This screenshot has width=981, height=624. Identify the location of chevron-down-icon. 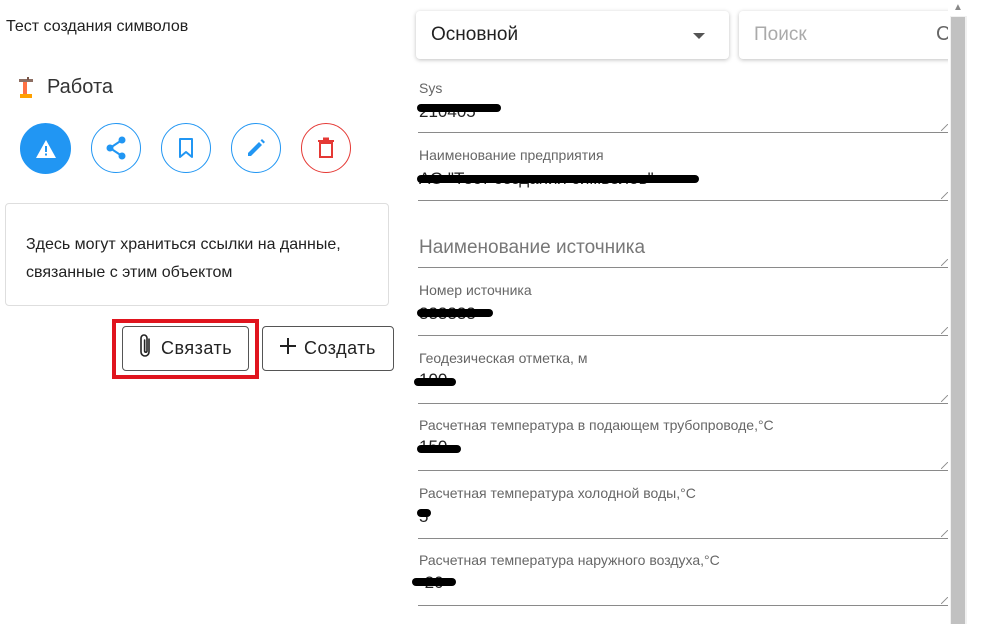
(699, 36).